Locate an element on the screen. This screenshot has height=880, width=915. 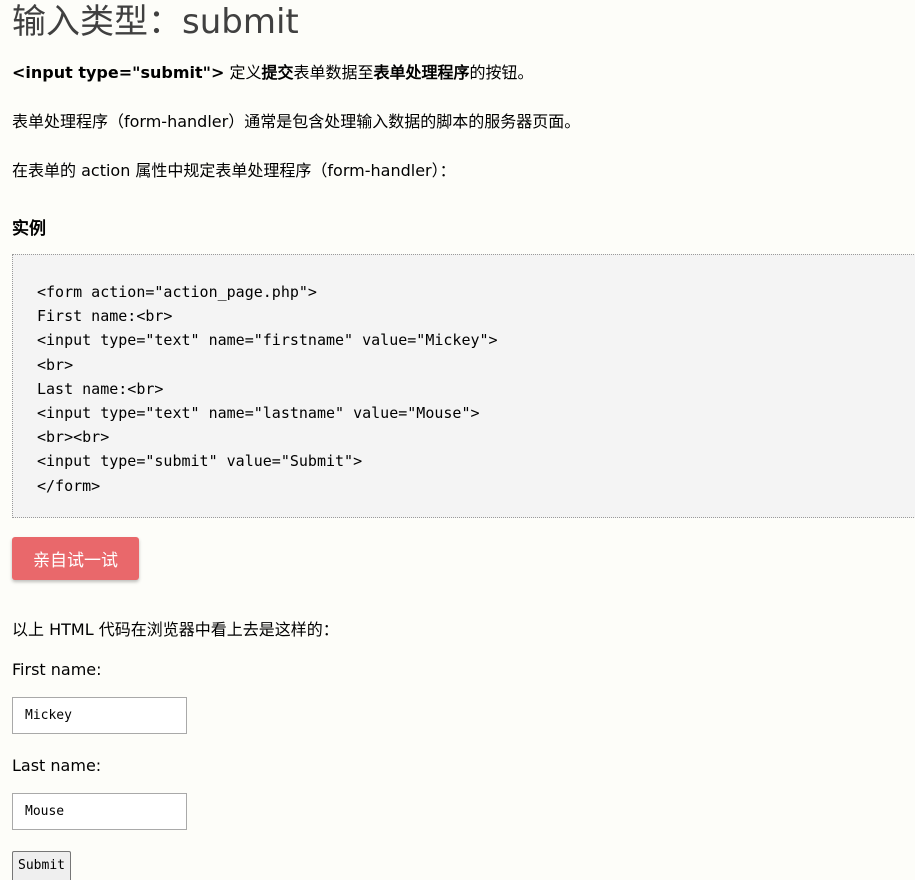
result-intro-text: 以上 HTML 代码在浏览器中看上去是这样的： is located at coordinates (175, 629).